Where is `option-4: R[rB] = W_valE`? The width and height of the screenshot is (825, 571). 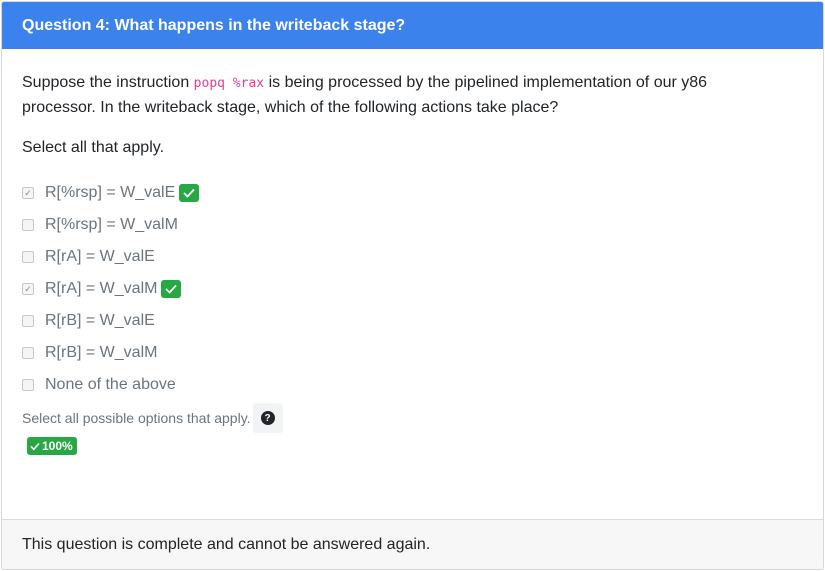 option-4: R[rB] = W_valE is located at coordinates (412, 321).